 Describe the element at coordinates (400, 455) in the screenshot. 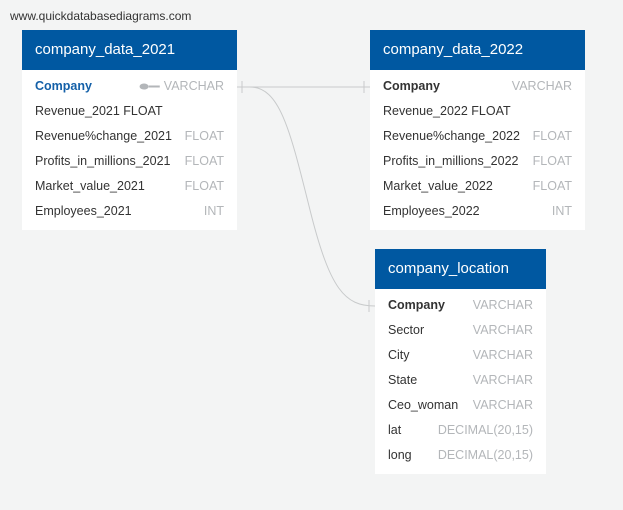

I see `column-name: long` at that location.